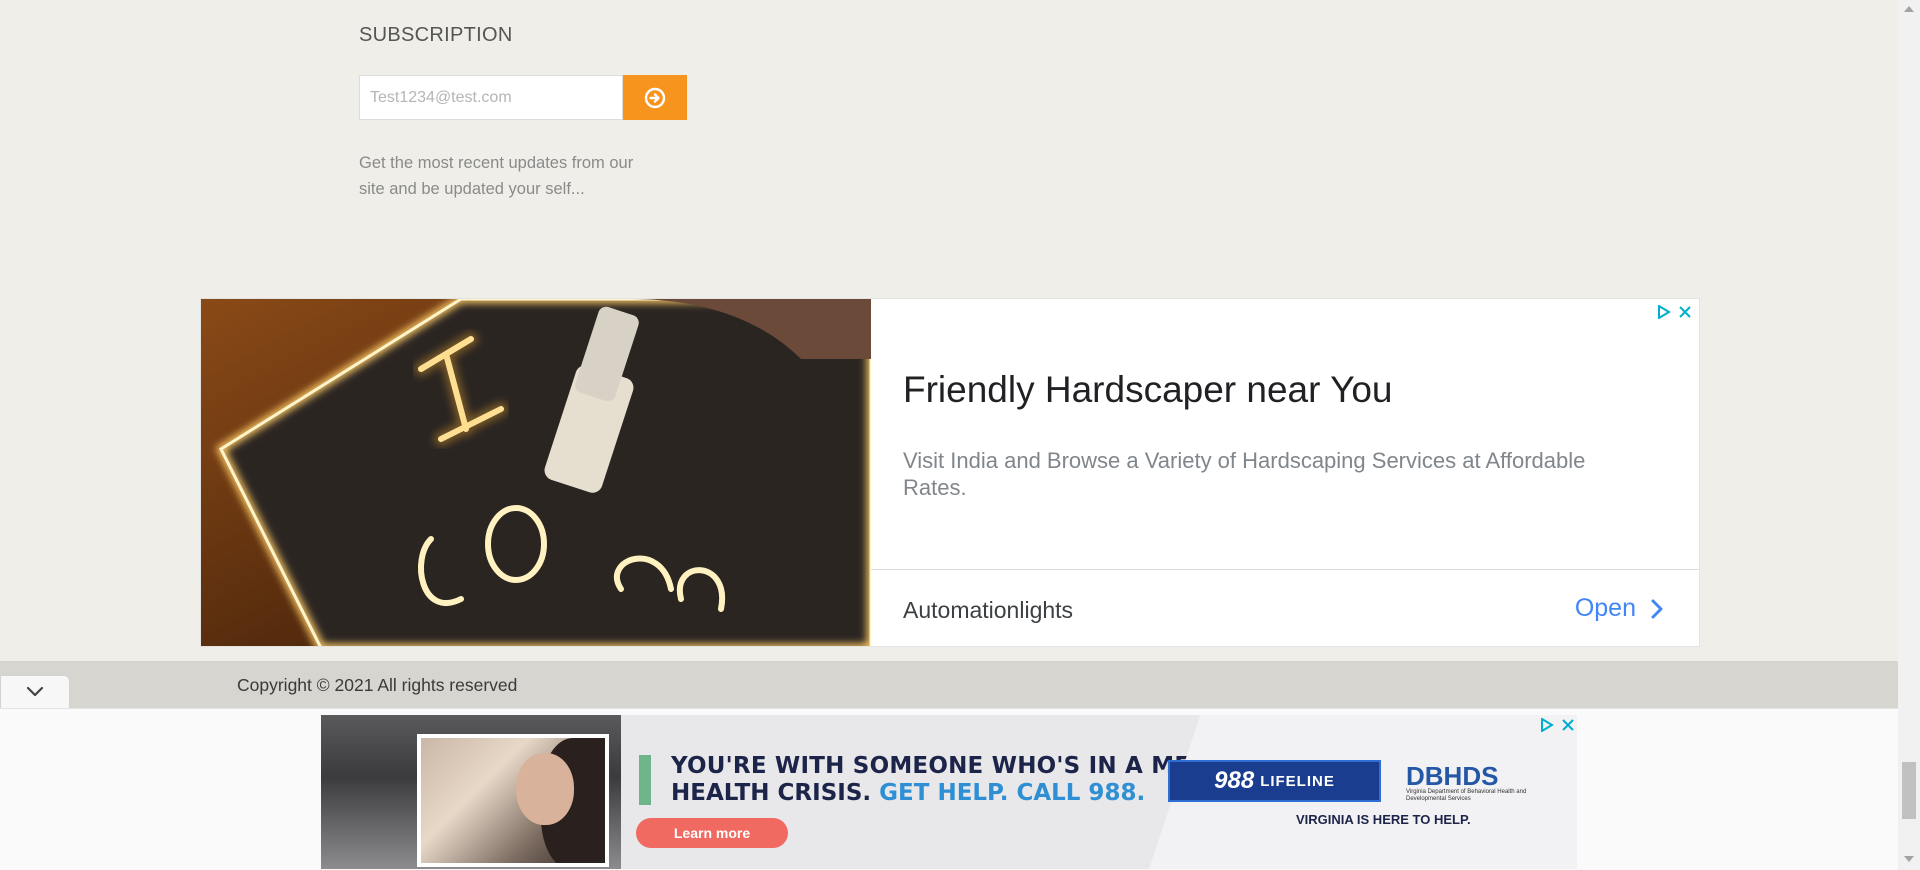 This screenshot has width=1920, height=870. I want to click on led-drawing-board-image, so click(536, 472).